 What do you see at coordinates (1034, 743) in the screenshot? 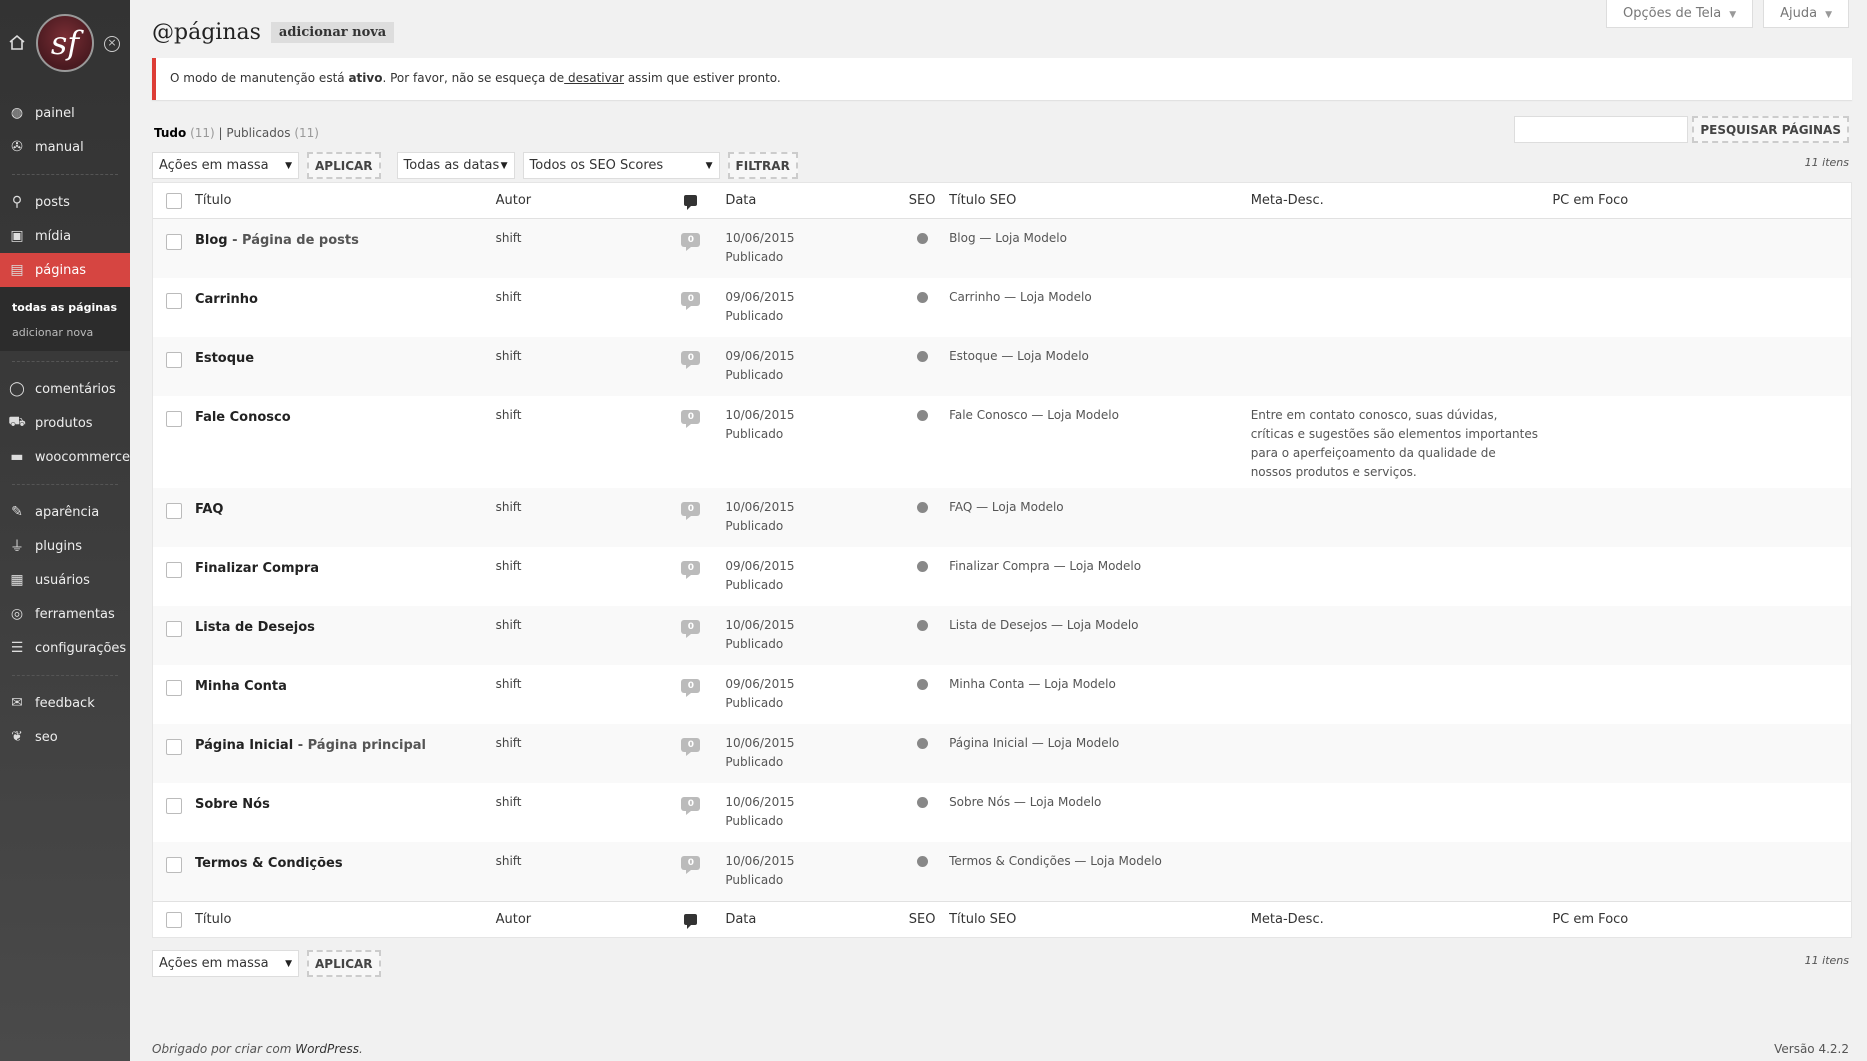
I see `row-seo-title: Página Inicial — Loja Modelo` at bounding box center [1034, 743].